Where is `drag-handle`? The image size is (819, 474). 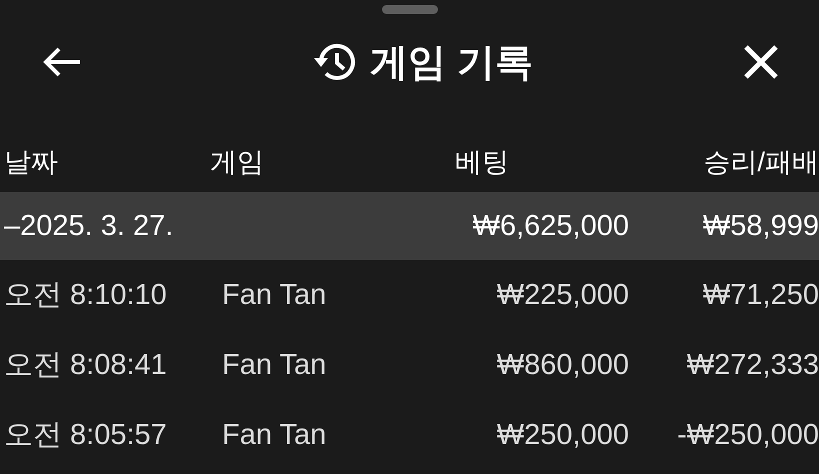
drag-handle is located at coordinates (410, 9).